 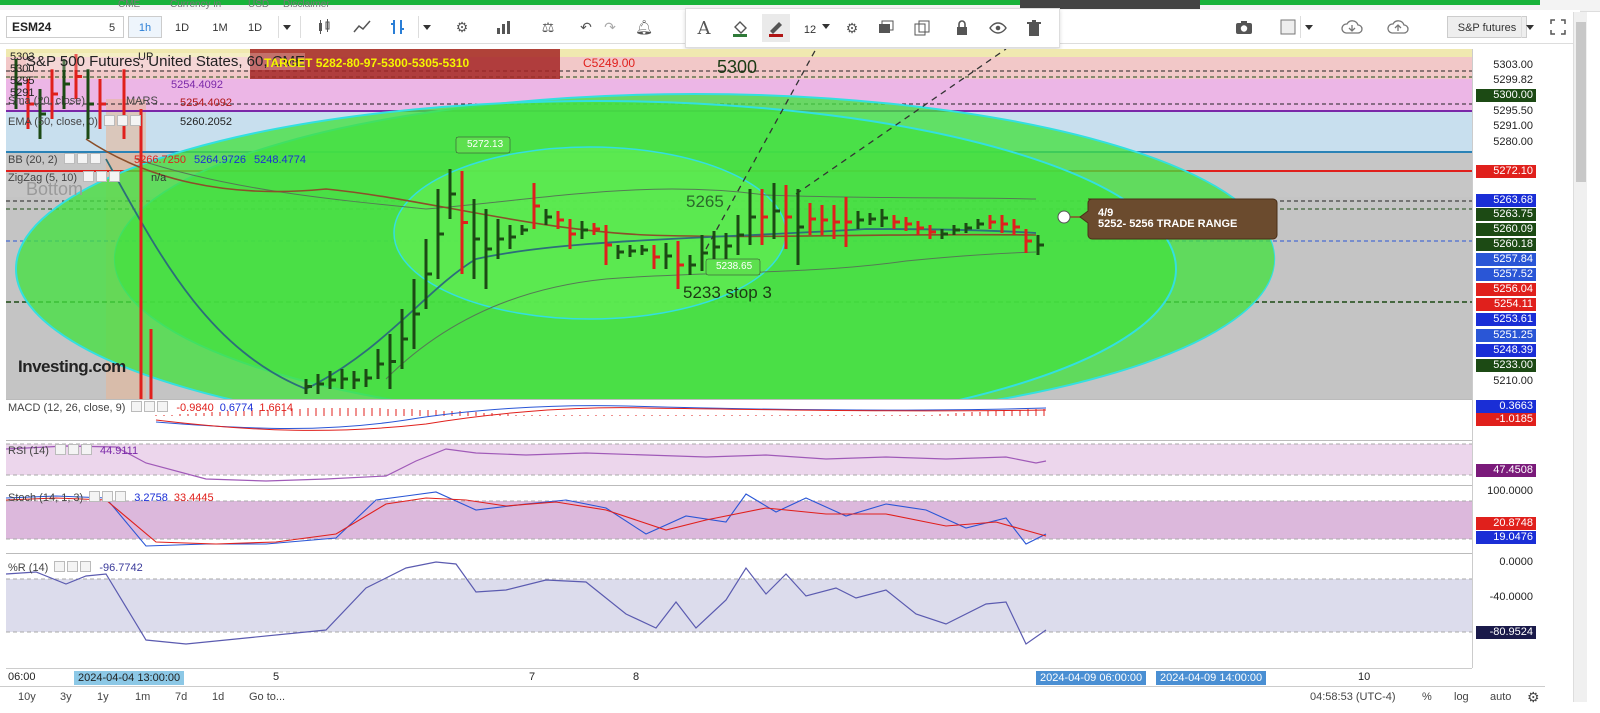 I want to click on ema-label: EMA (50, close, 0), so click(x=53, y=121).